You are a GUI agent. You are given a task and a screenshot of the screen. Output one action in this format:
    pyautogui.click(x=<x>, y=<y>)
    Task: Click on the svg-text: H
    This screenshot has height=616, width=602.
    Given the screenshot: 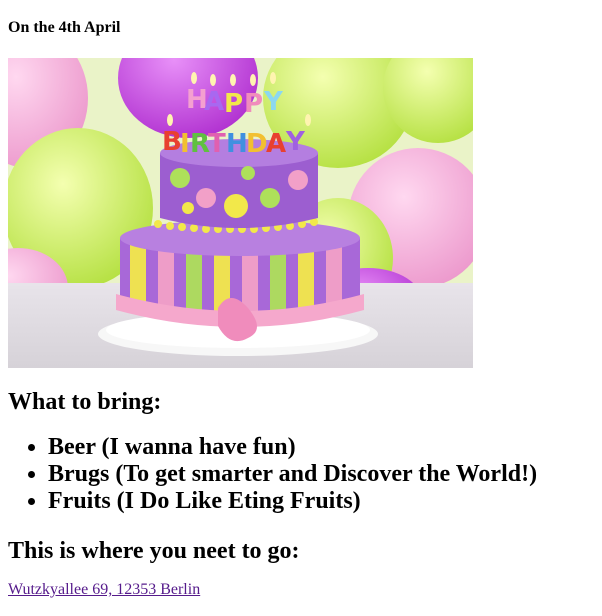 What is the action you would take?
    pyautogui.click(x=237, y=144)
    